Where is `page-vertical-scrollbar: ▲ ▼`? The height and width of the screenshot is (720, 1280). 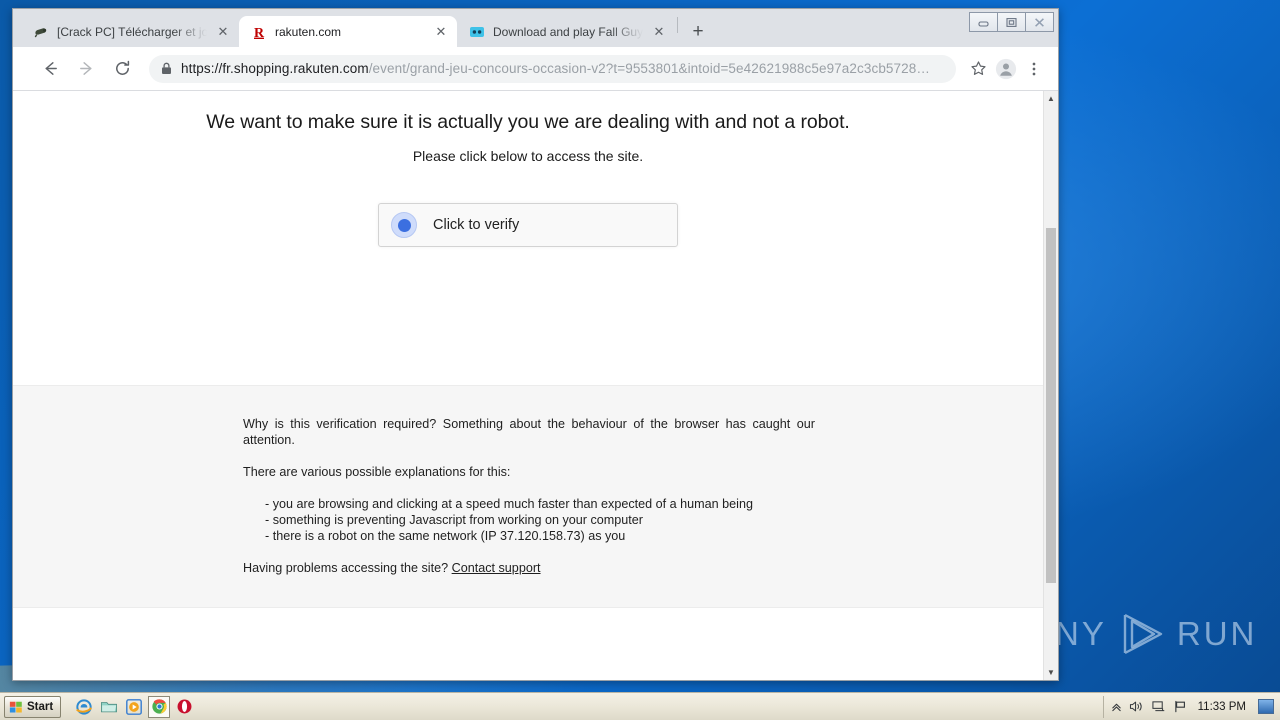 page-vertical-scrollbar: ▲ ▼ is located at coordinates (1050, 385).